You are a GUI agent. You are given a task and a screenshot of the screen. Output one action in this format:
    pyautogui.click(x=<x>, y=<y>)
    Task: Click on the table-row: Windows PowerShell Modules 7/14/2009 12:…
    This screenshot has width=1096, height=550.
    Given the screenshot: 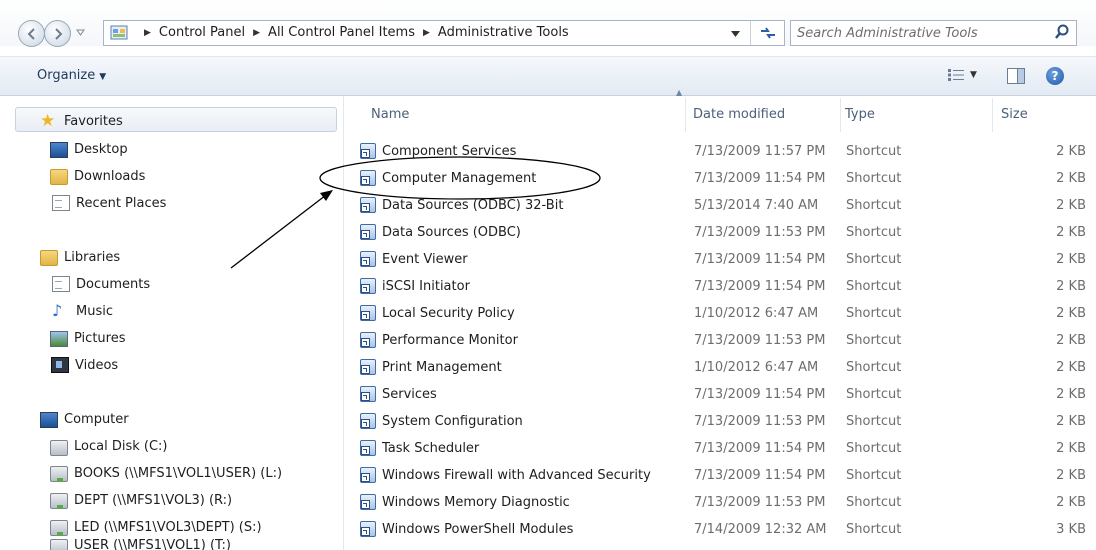 What is the action you would take?
    pyautogui.click(x=725, y=530)
    